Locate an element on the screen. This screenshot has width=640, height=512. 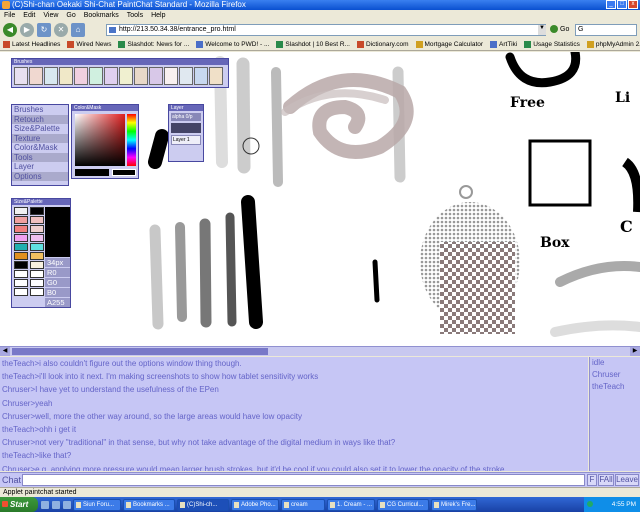
bookmark-phpmyadmin: phpMyAdmin 2.4.0 is located at coordinates (613, 44).